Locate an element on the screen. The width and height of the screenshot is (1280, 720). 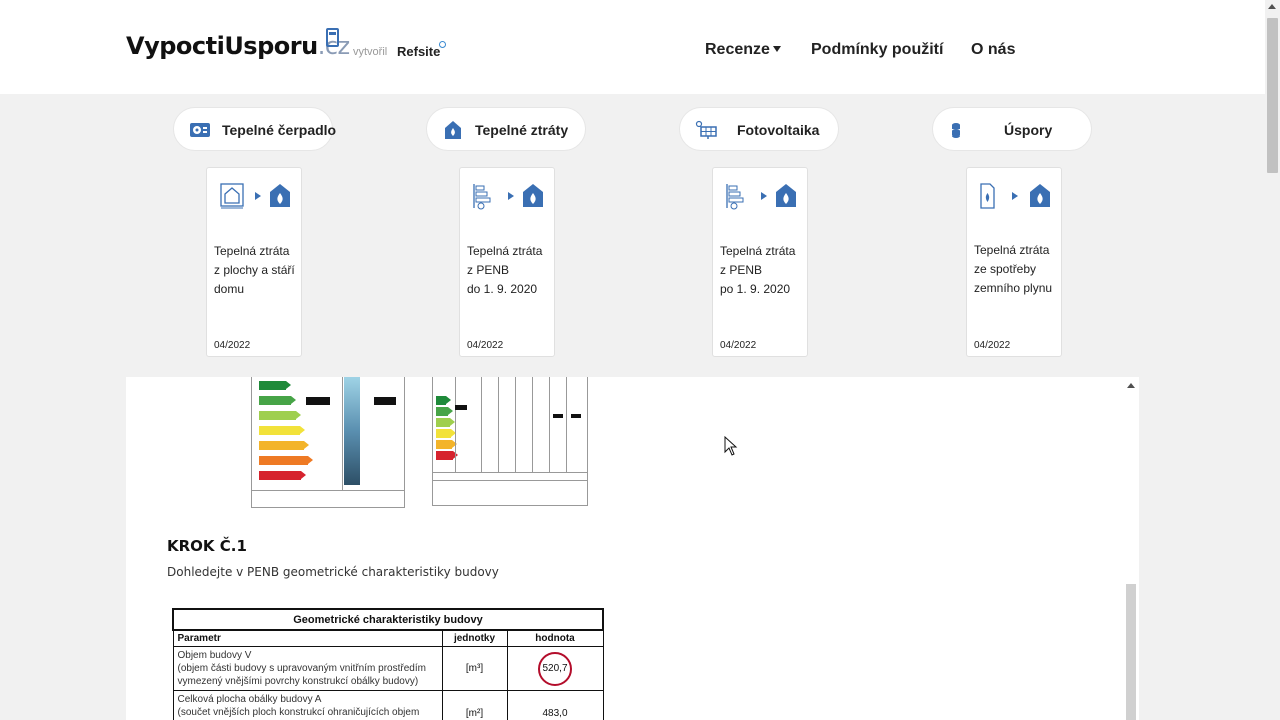
house-flame-icon is located at coordinates (453, 130).